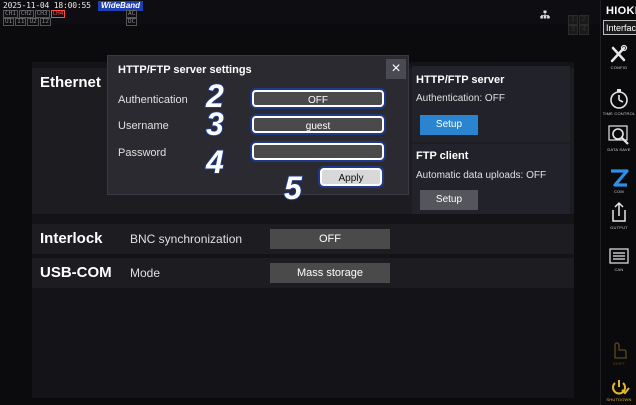 The height and width of the screenshot is (405, 636). I want to click on http-ftp-server-status: Authentication: OFF, so click(460, 98).